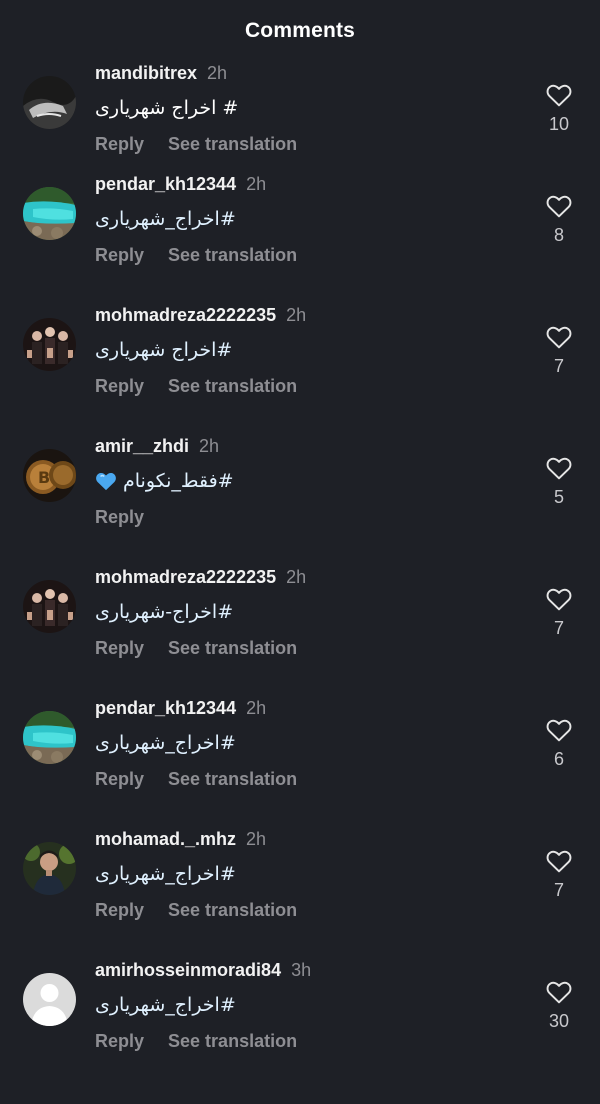 The image size is (600, 1104). I want to click on comment-text: #فقط_نکونام, so click(164, 481).